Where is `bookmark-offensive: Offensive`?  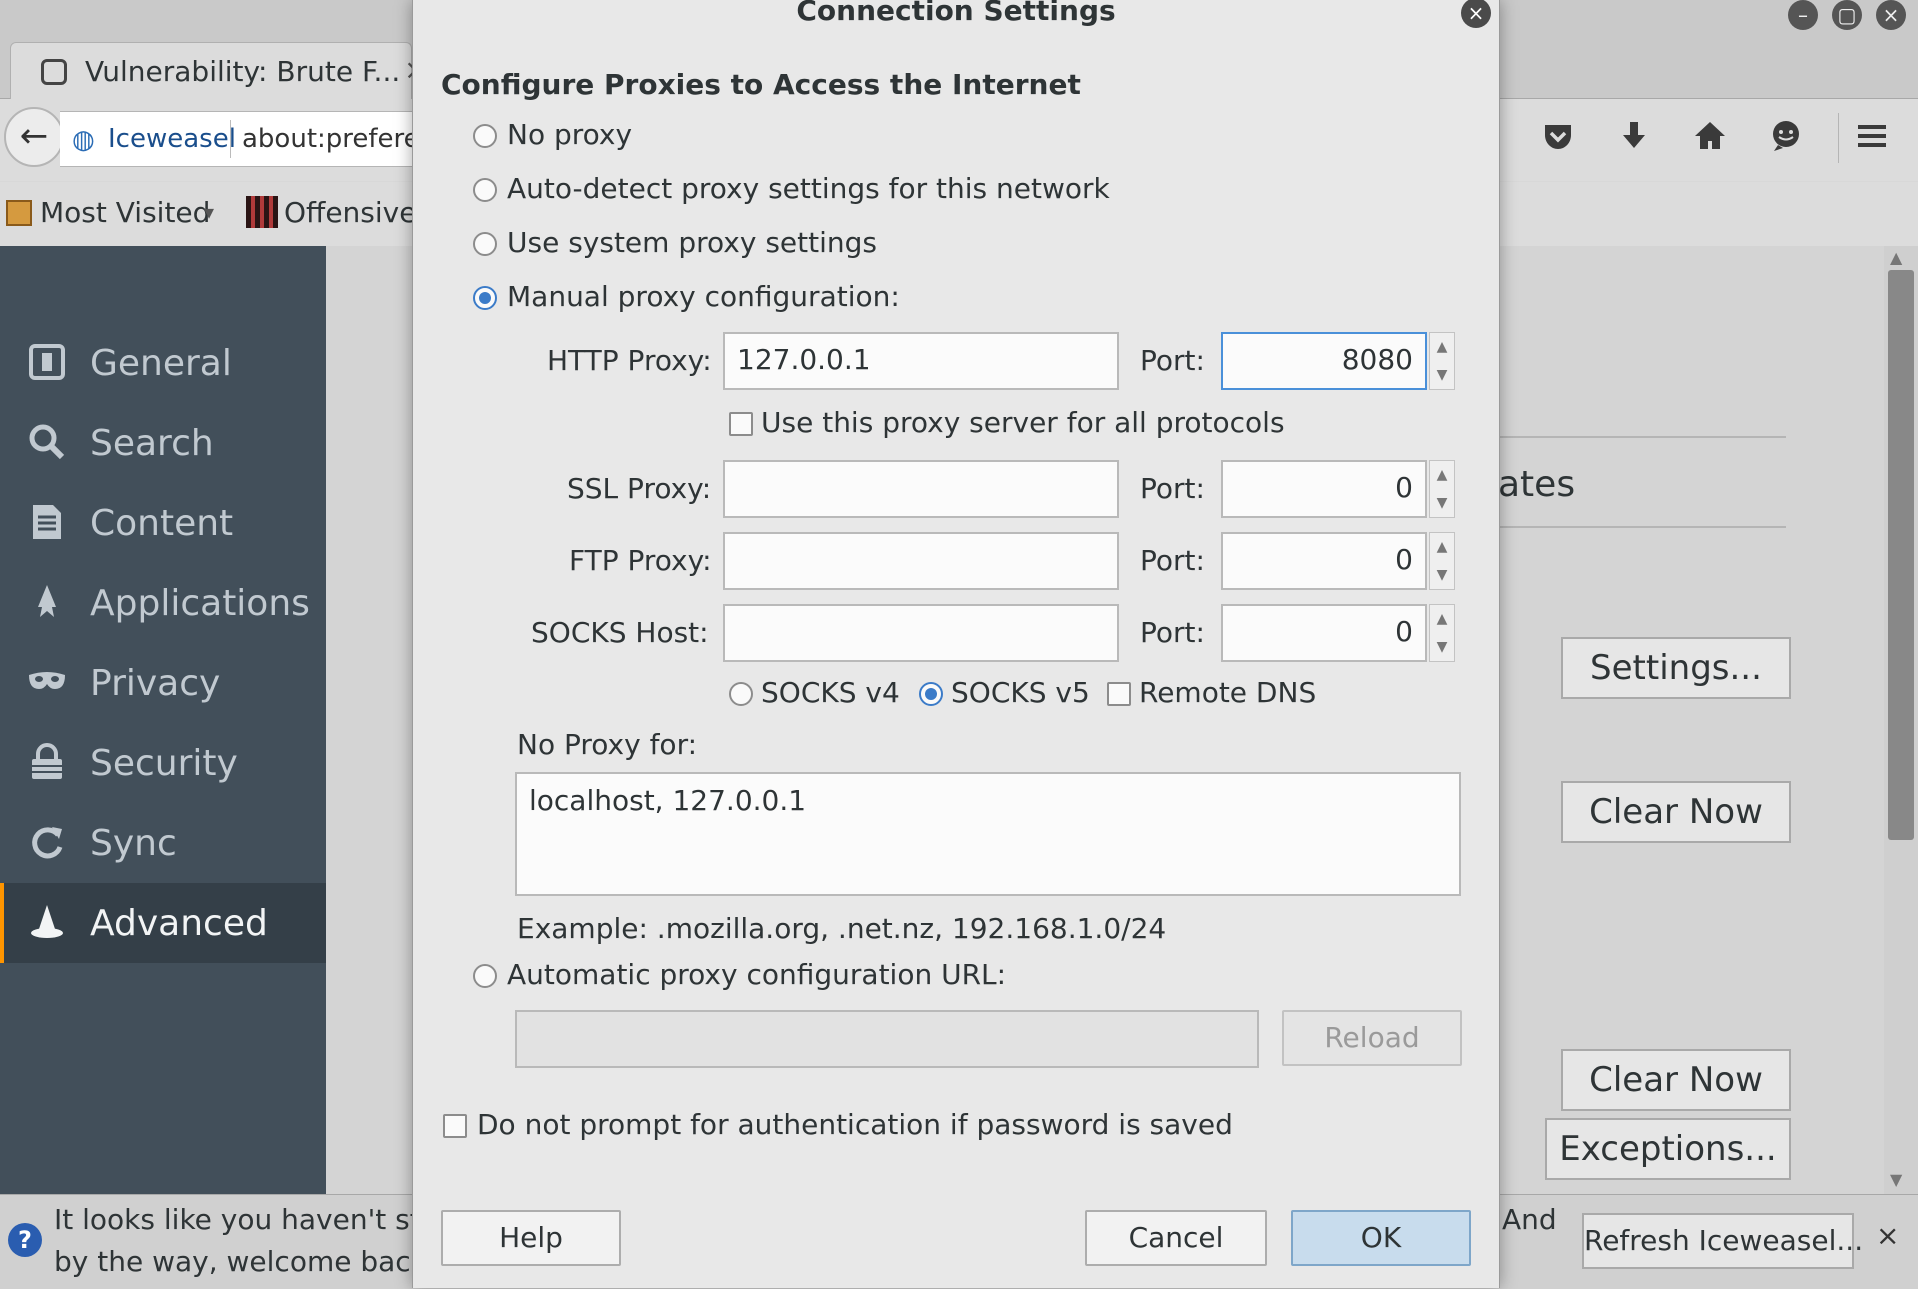 bookmark-offensive: Offensive is located at coordinates (350, 212).